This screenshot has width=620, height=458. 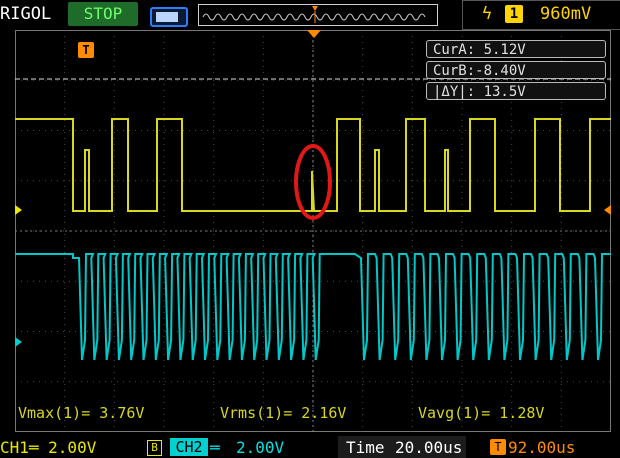 What do you see at coordinates (283, 413) in the screenshot?
I see `vrms-measurement: Vrms(1)= 2.16V` at bounding box center [283, 413].